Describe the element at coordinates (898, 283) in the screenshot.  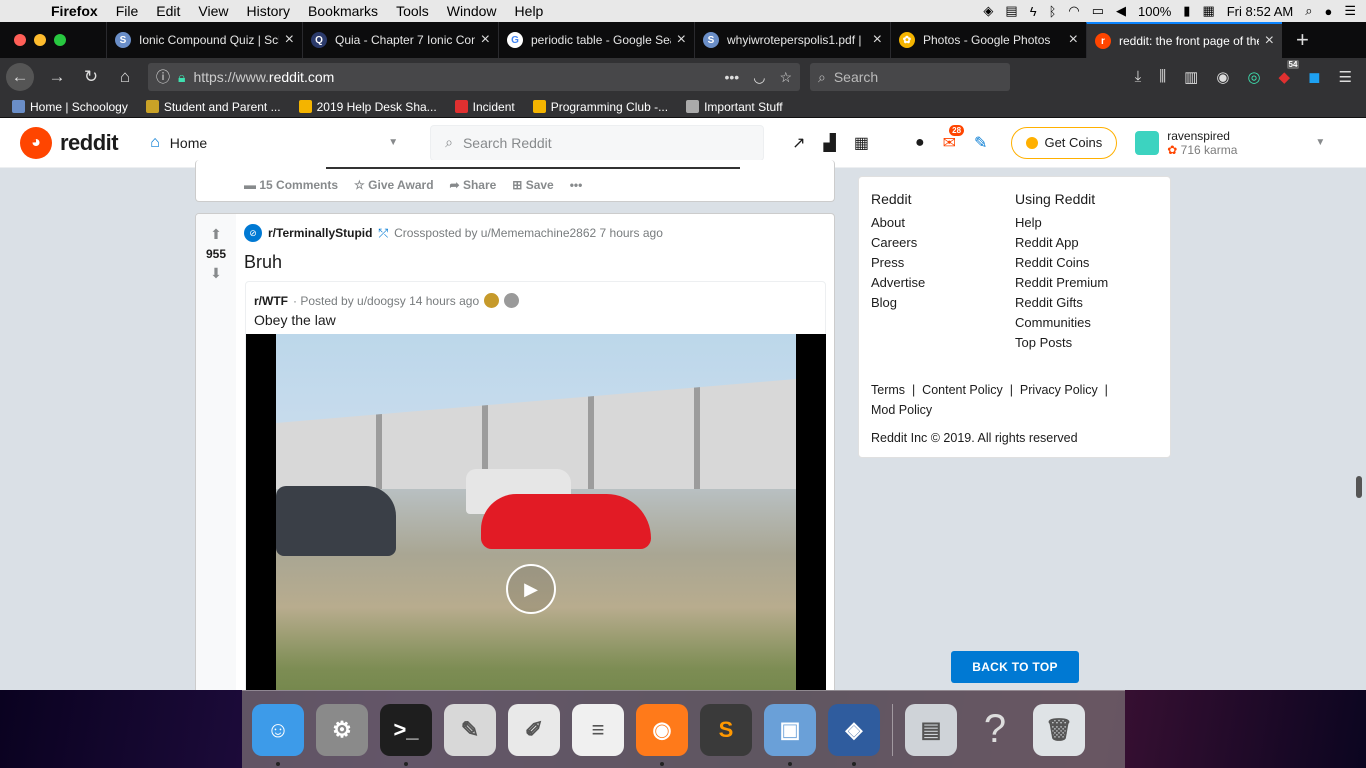
I see `footer-link-advertise: Advertise` at that location.